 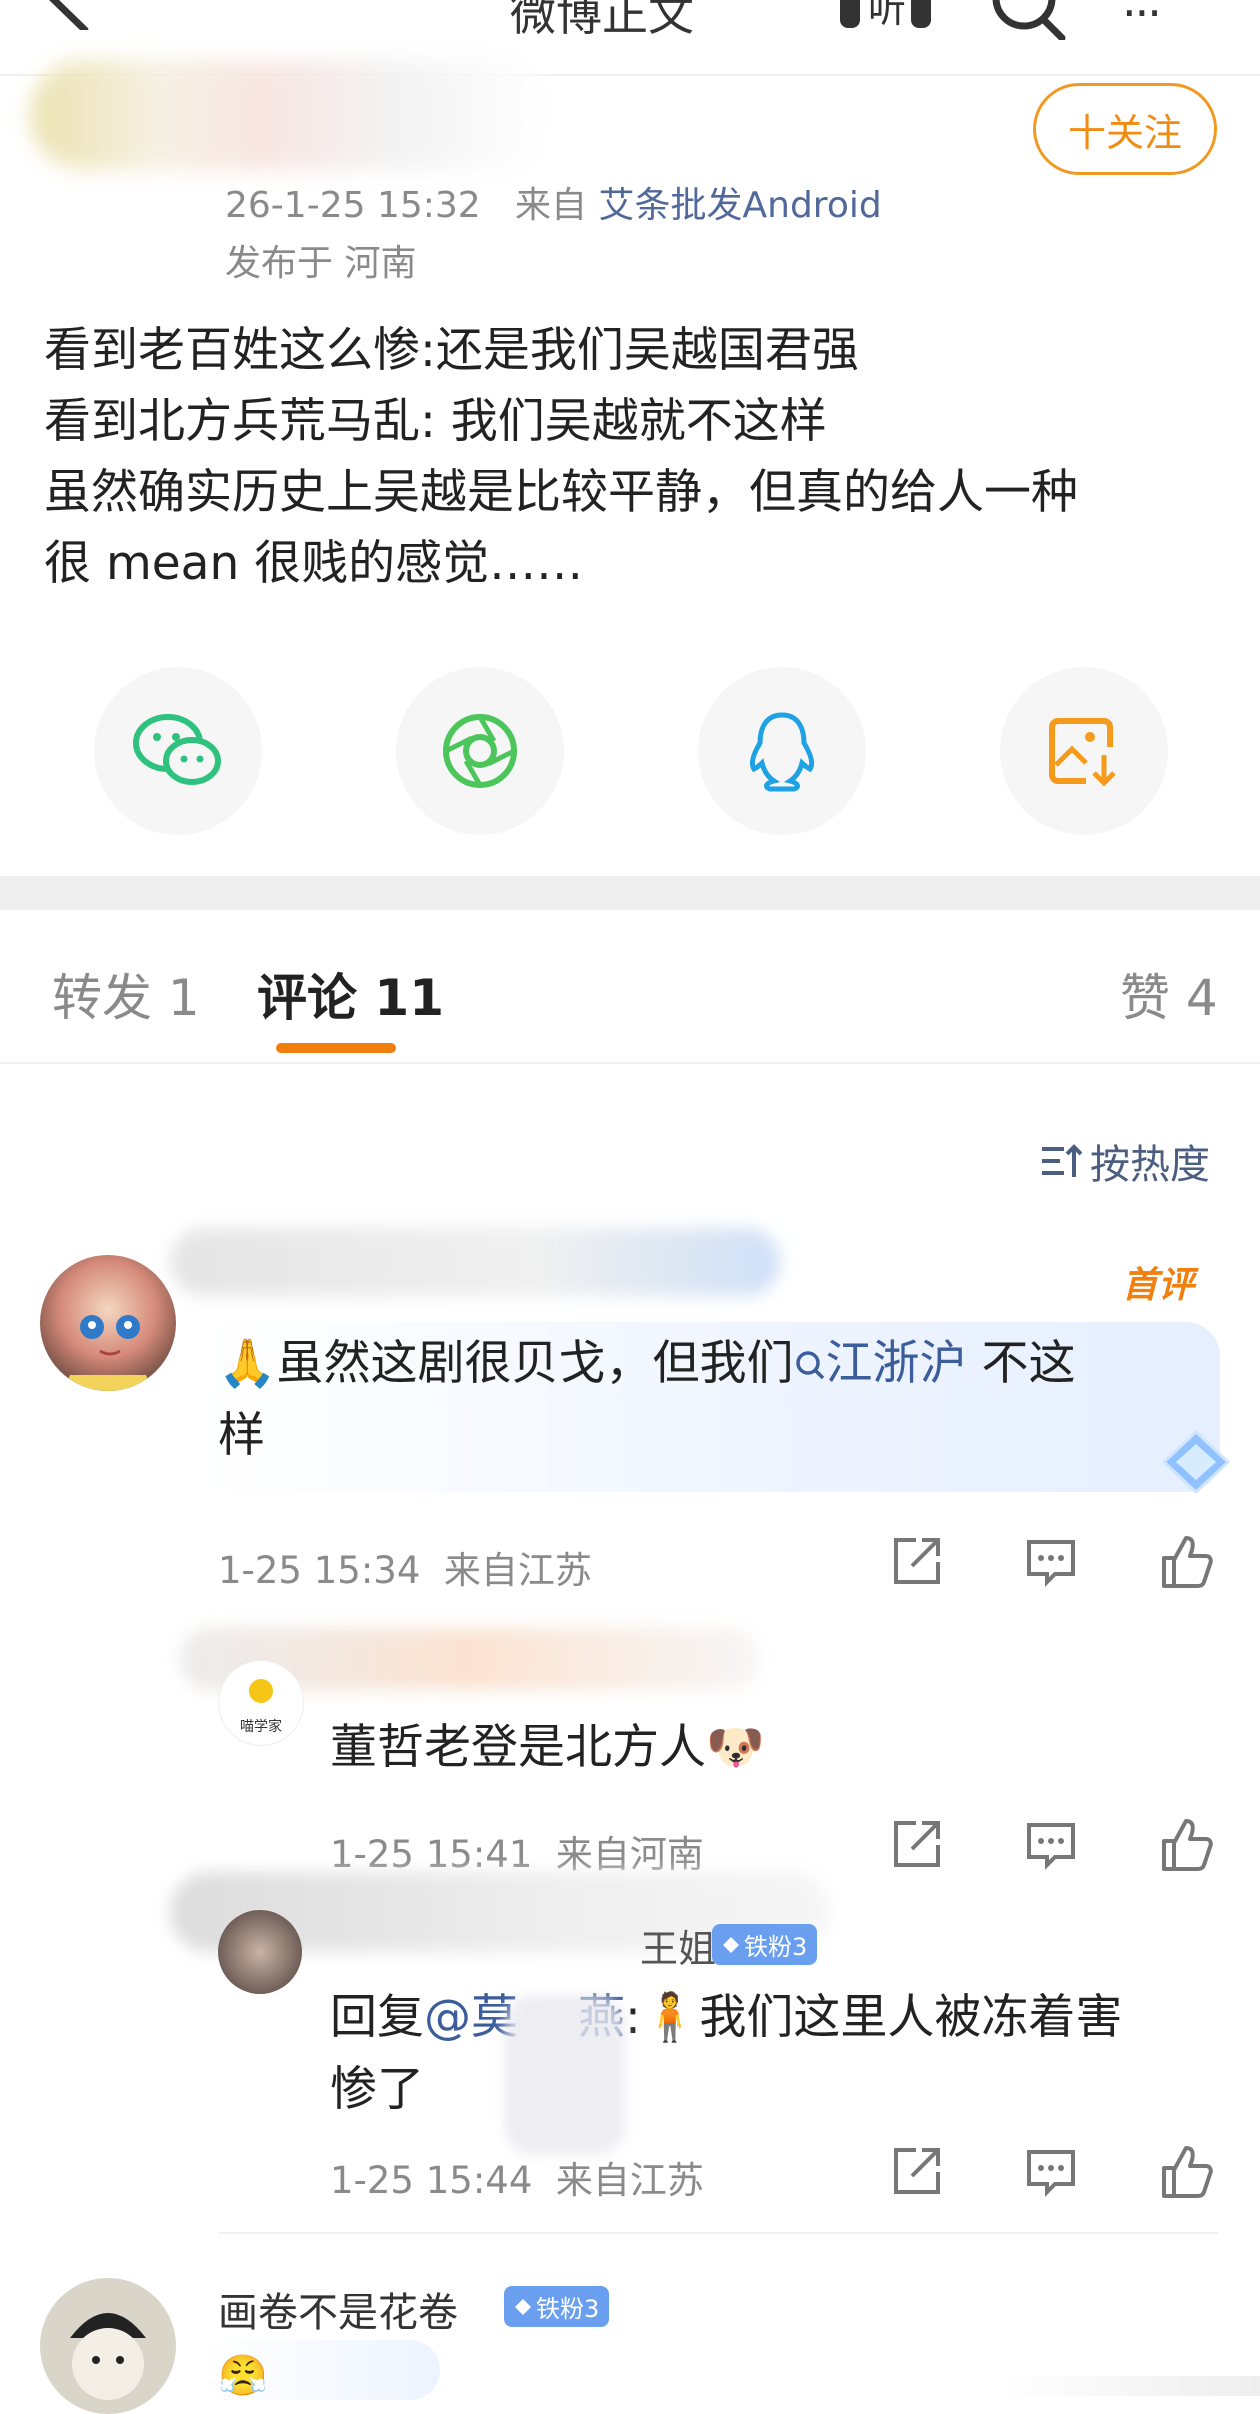 What do you see at coordinates (809, 1365) in the screenshot?
I see `topic-search-icon` at bounding box center [809, 1365].